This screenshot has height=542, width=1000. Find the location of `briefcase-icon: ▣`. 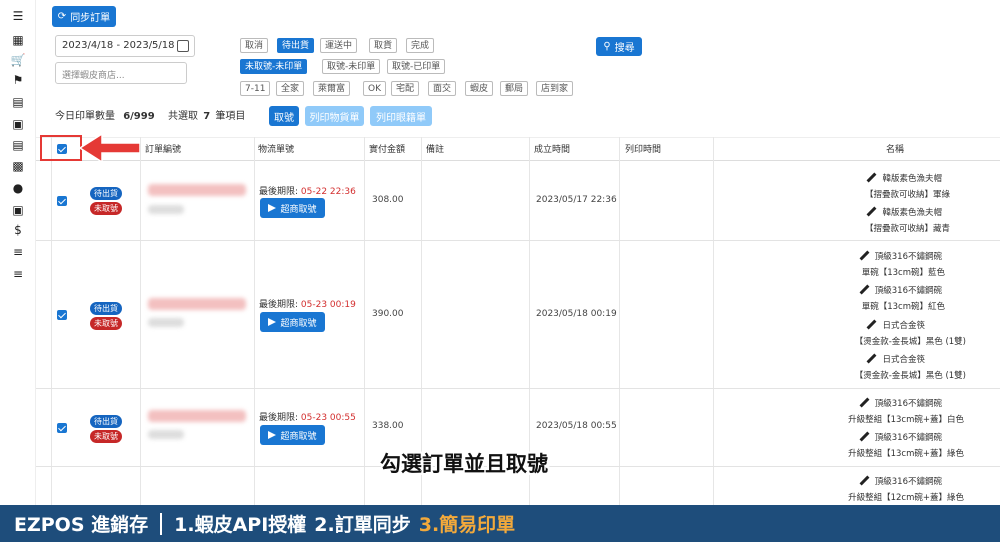

briefcase-icon: ▣ is located at coordinates (18, 124).